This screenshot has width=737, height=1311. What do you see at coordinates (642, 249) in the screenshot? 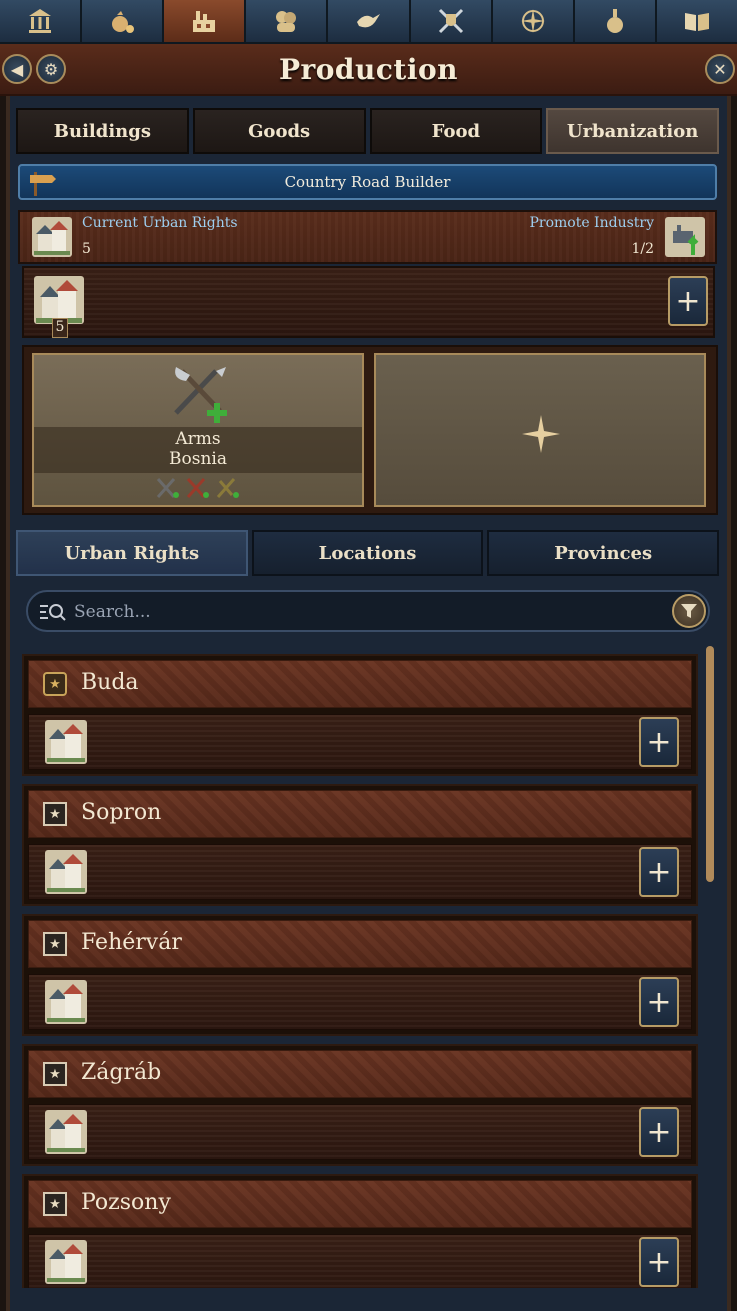
I see `promote-industry-value: 1/2` at bounding box center [642, 249].